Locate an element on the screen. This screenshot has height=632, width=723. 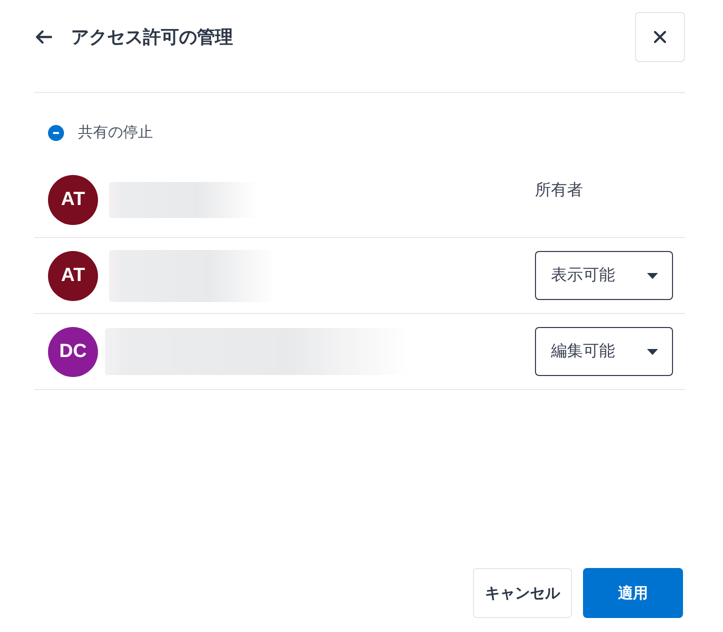
back-button is located at coordinates (43, 37).